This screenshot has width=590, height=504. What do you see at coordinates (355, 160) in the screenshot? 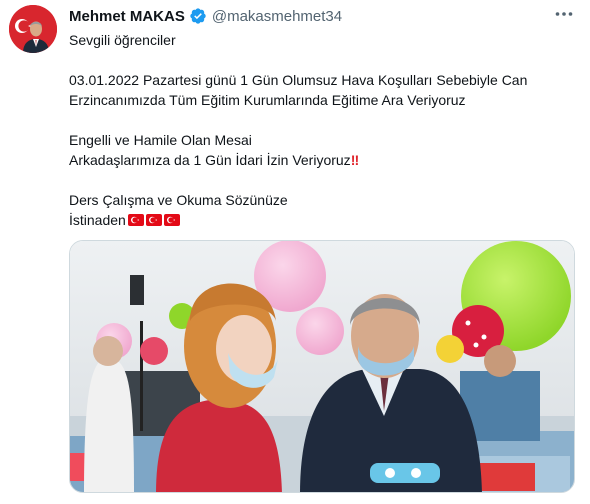
I see `double-exclamation-emoji: ‼` at bounding box center [355, 160].